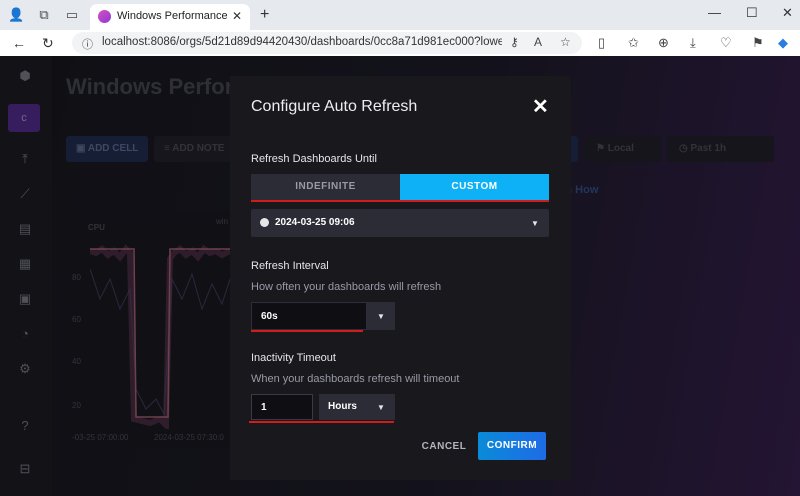 Image resolution: width=800 pixels, height=496 pixels. I want to click on site-info-icon: ⓘ, so click(87, 44).